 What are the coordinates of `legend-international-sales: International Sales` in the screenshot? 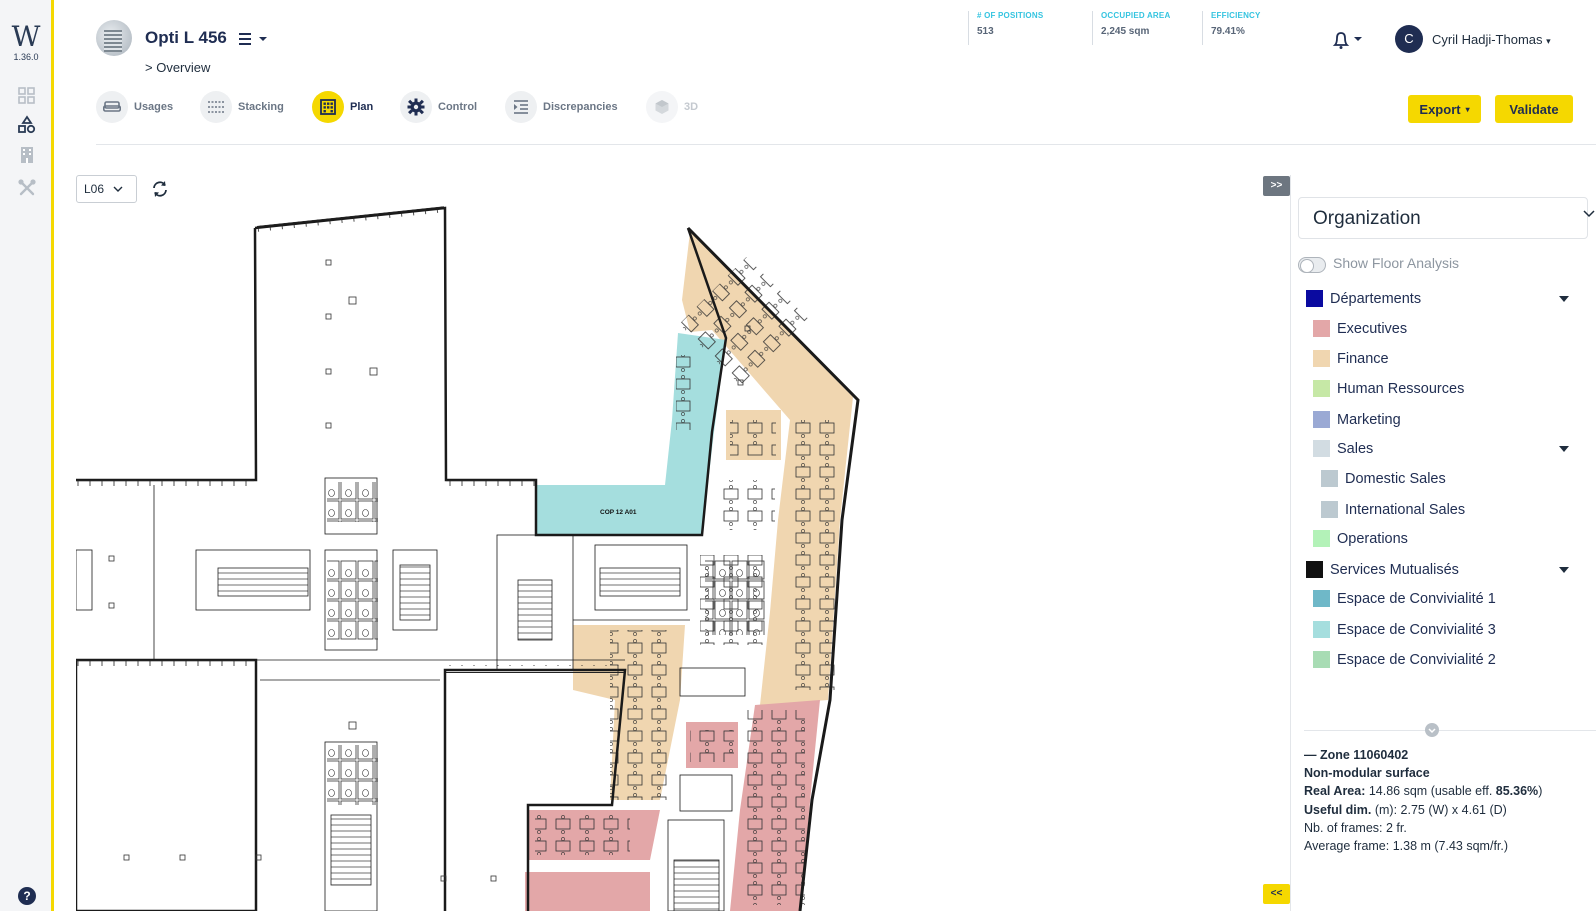 It's located at (1393, 509).